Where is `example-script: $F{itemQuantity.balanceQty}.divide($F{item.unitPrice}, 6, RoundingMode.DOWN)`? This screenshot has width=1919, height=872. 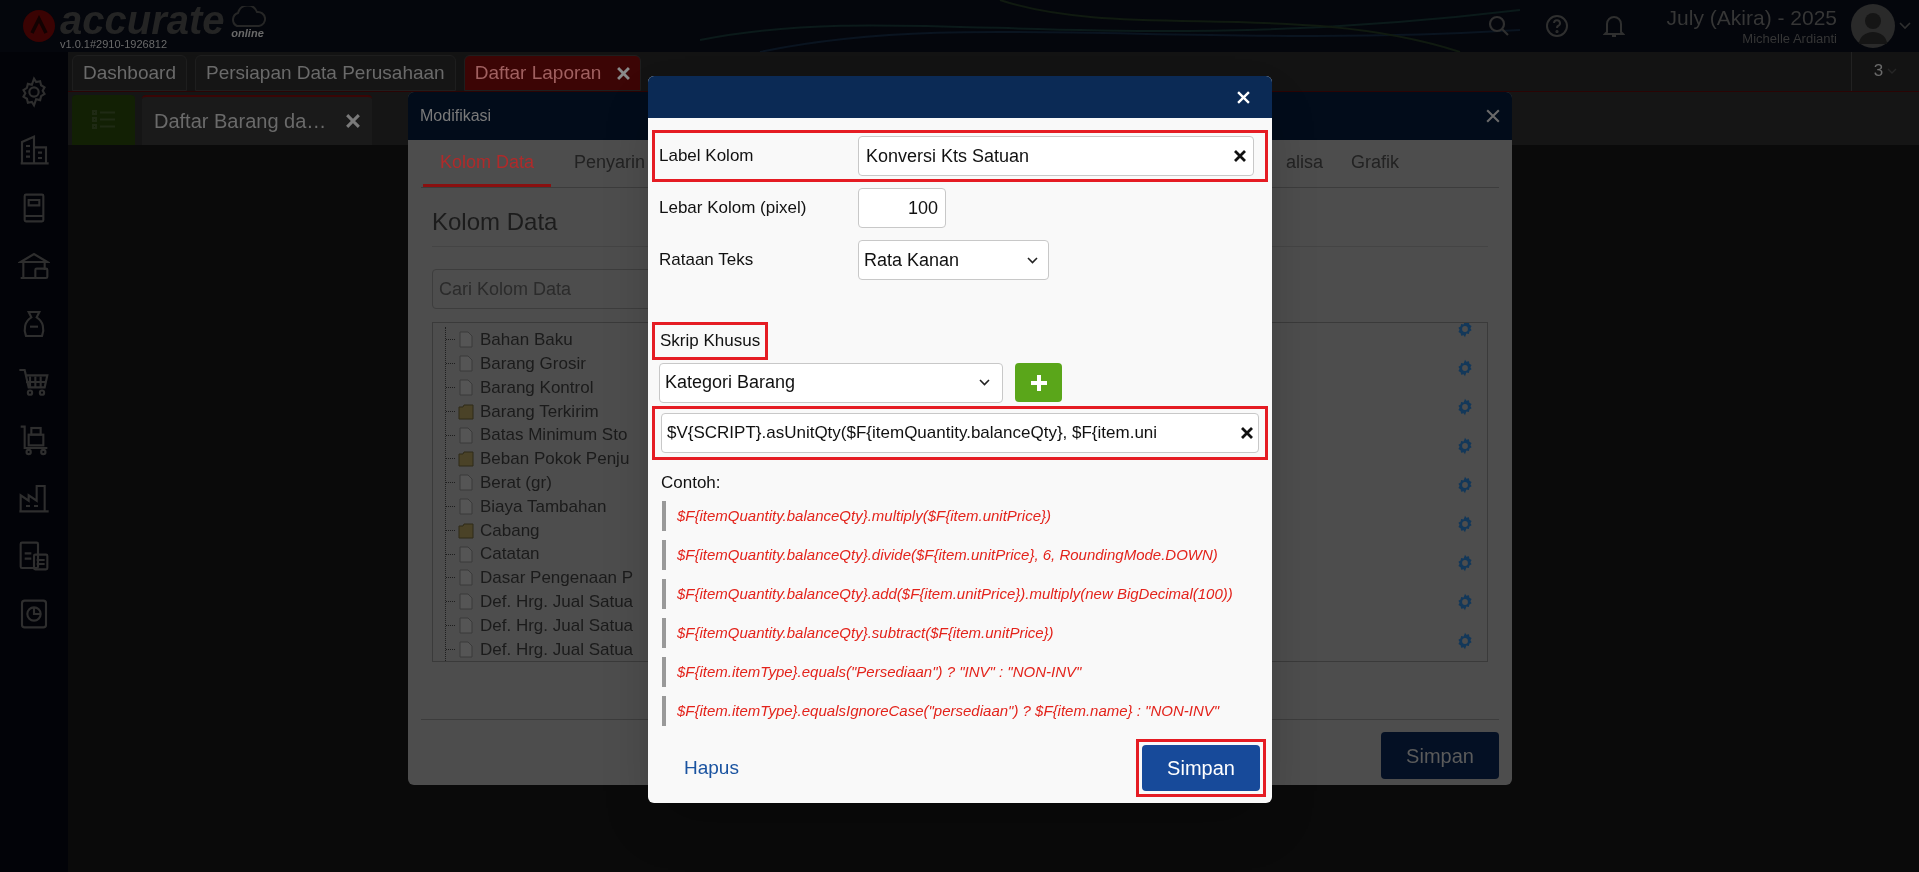 example-script: $F{itemQuantity.balanceQty}.divide($F{item.unitPrice}, 6, RoundingMode.DOWN) is located at coordinates (948, 555).